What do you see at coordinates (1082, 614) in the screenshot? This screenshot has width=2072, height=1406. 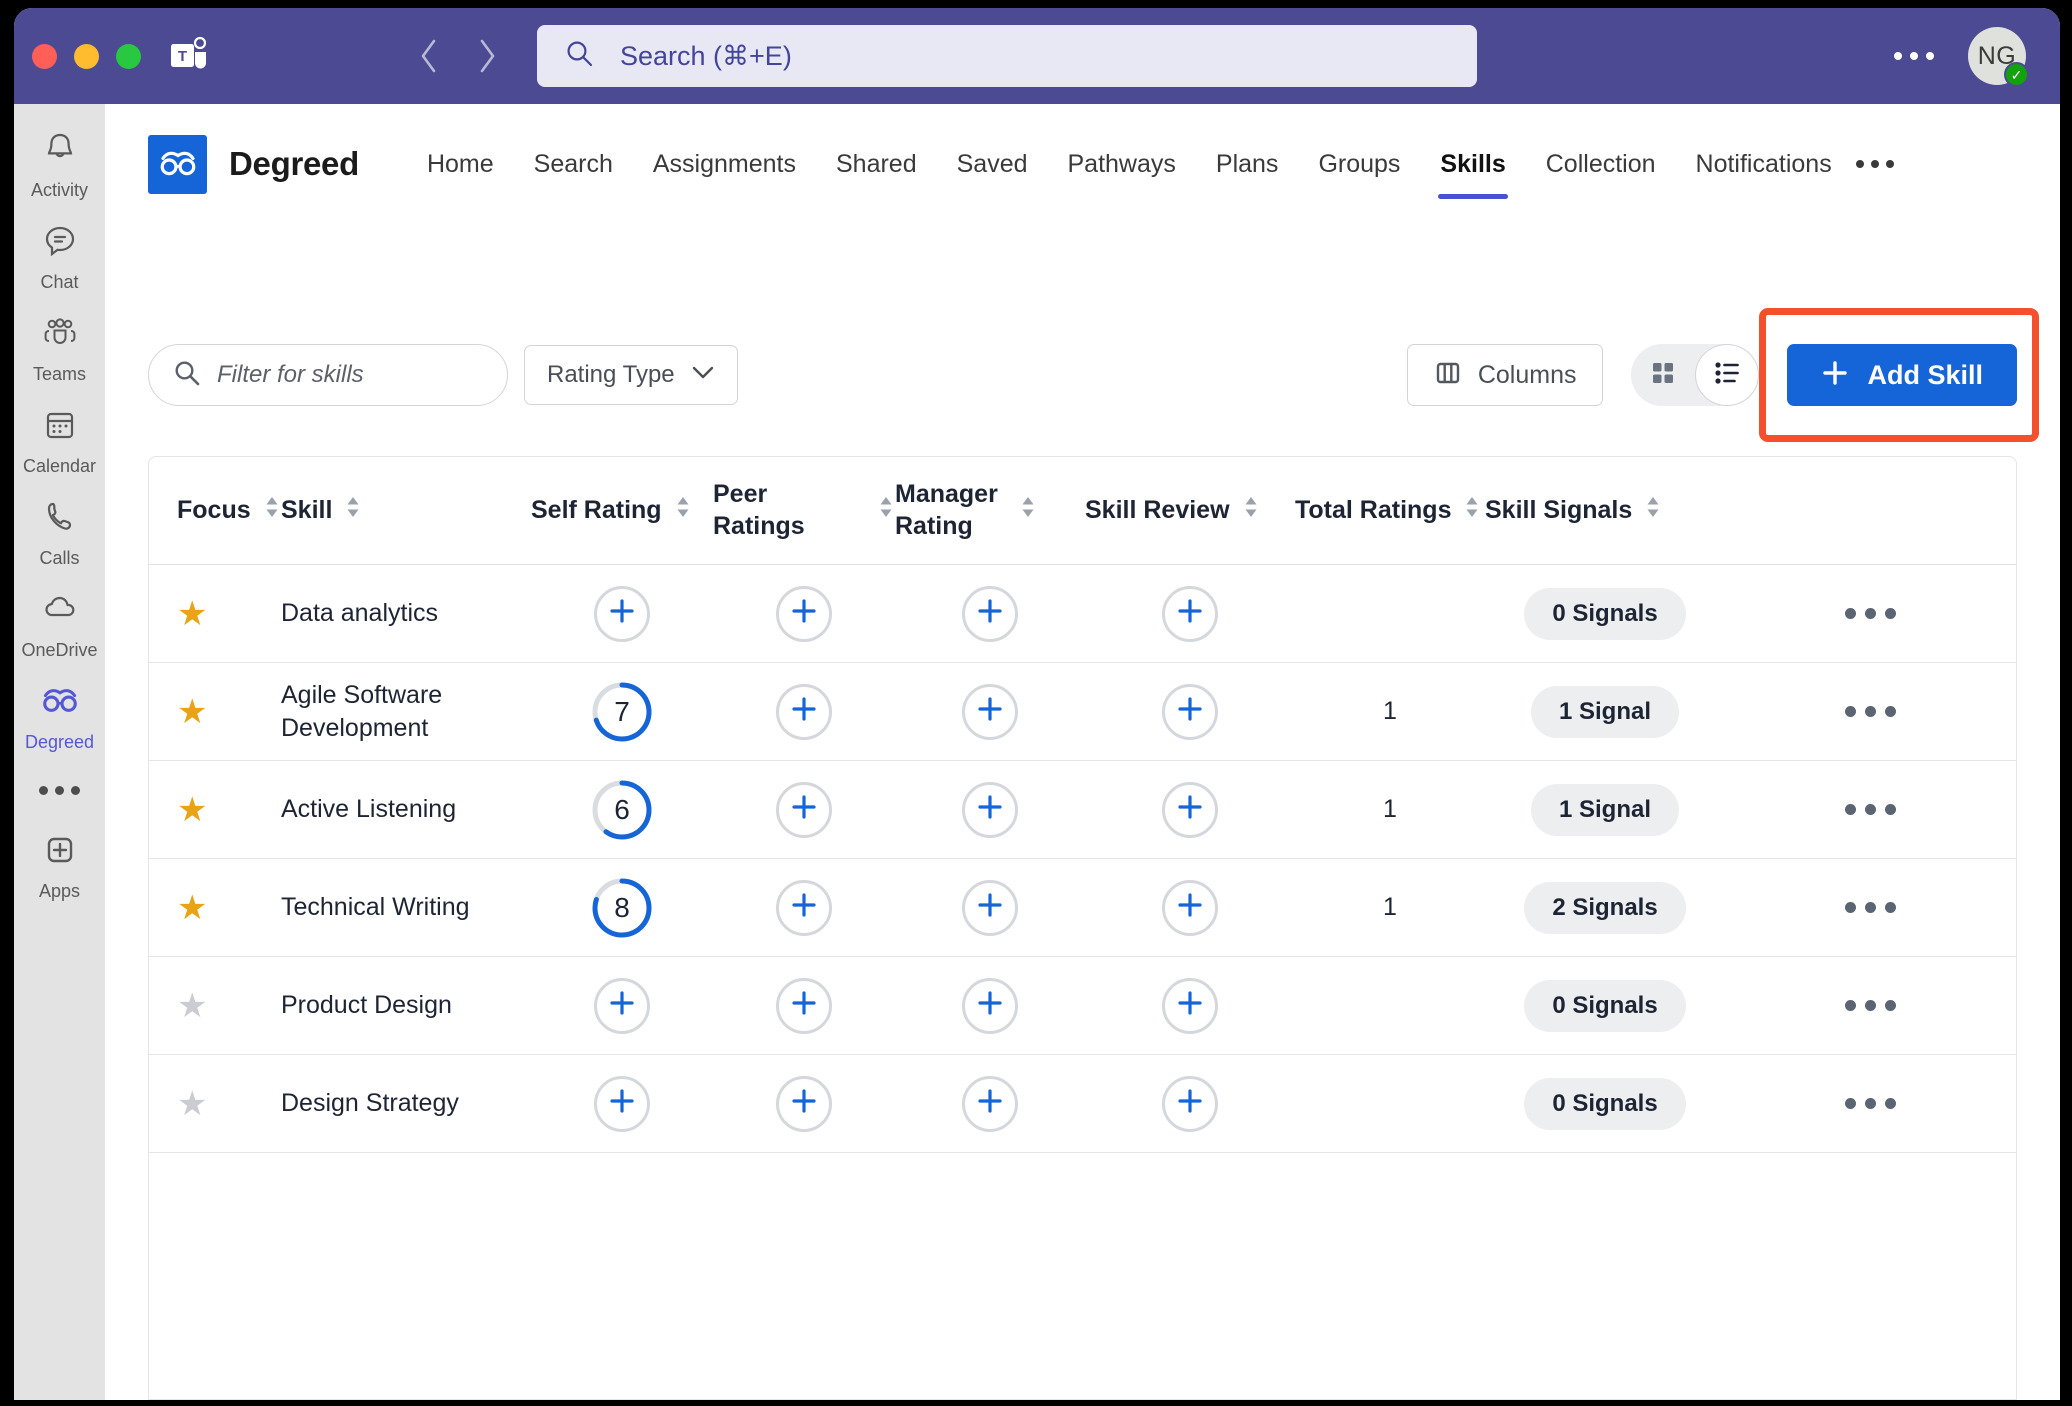 I see `table-row: ★ Data analytics 0 Signals` at bounding box center [1082, 614].